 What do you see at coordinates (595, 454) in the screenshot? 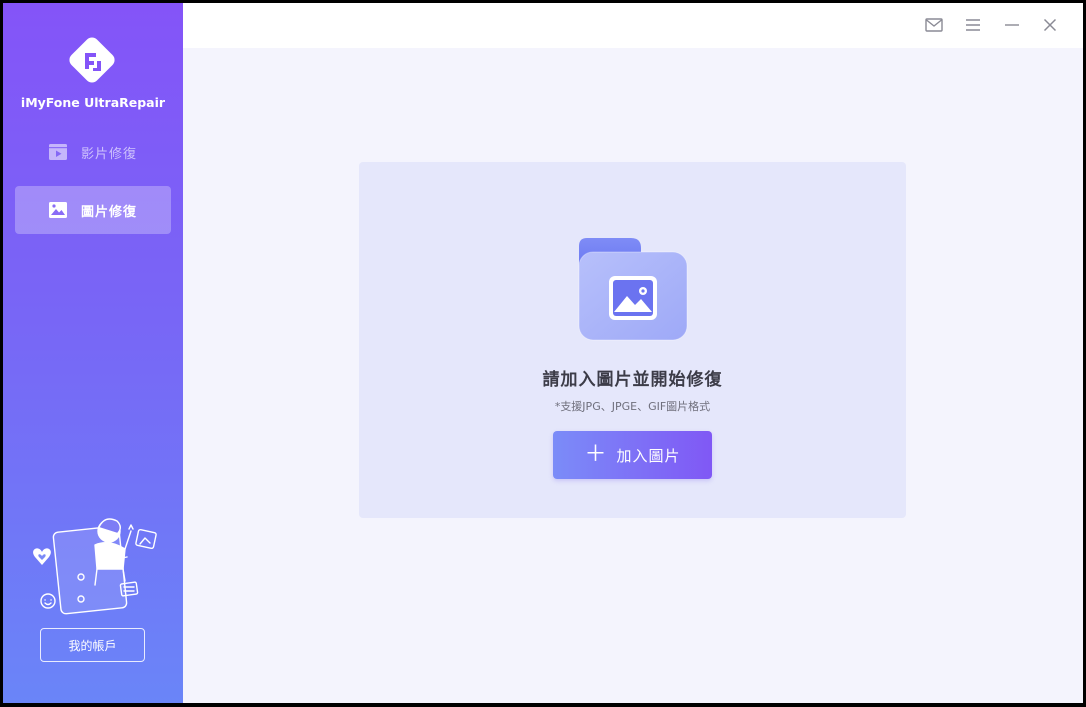
I see `plus-icon: ＋` at bounding box center [595, 454].